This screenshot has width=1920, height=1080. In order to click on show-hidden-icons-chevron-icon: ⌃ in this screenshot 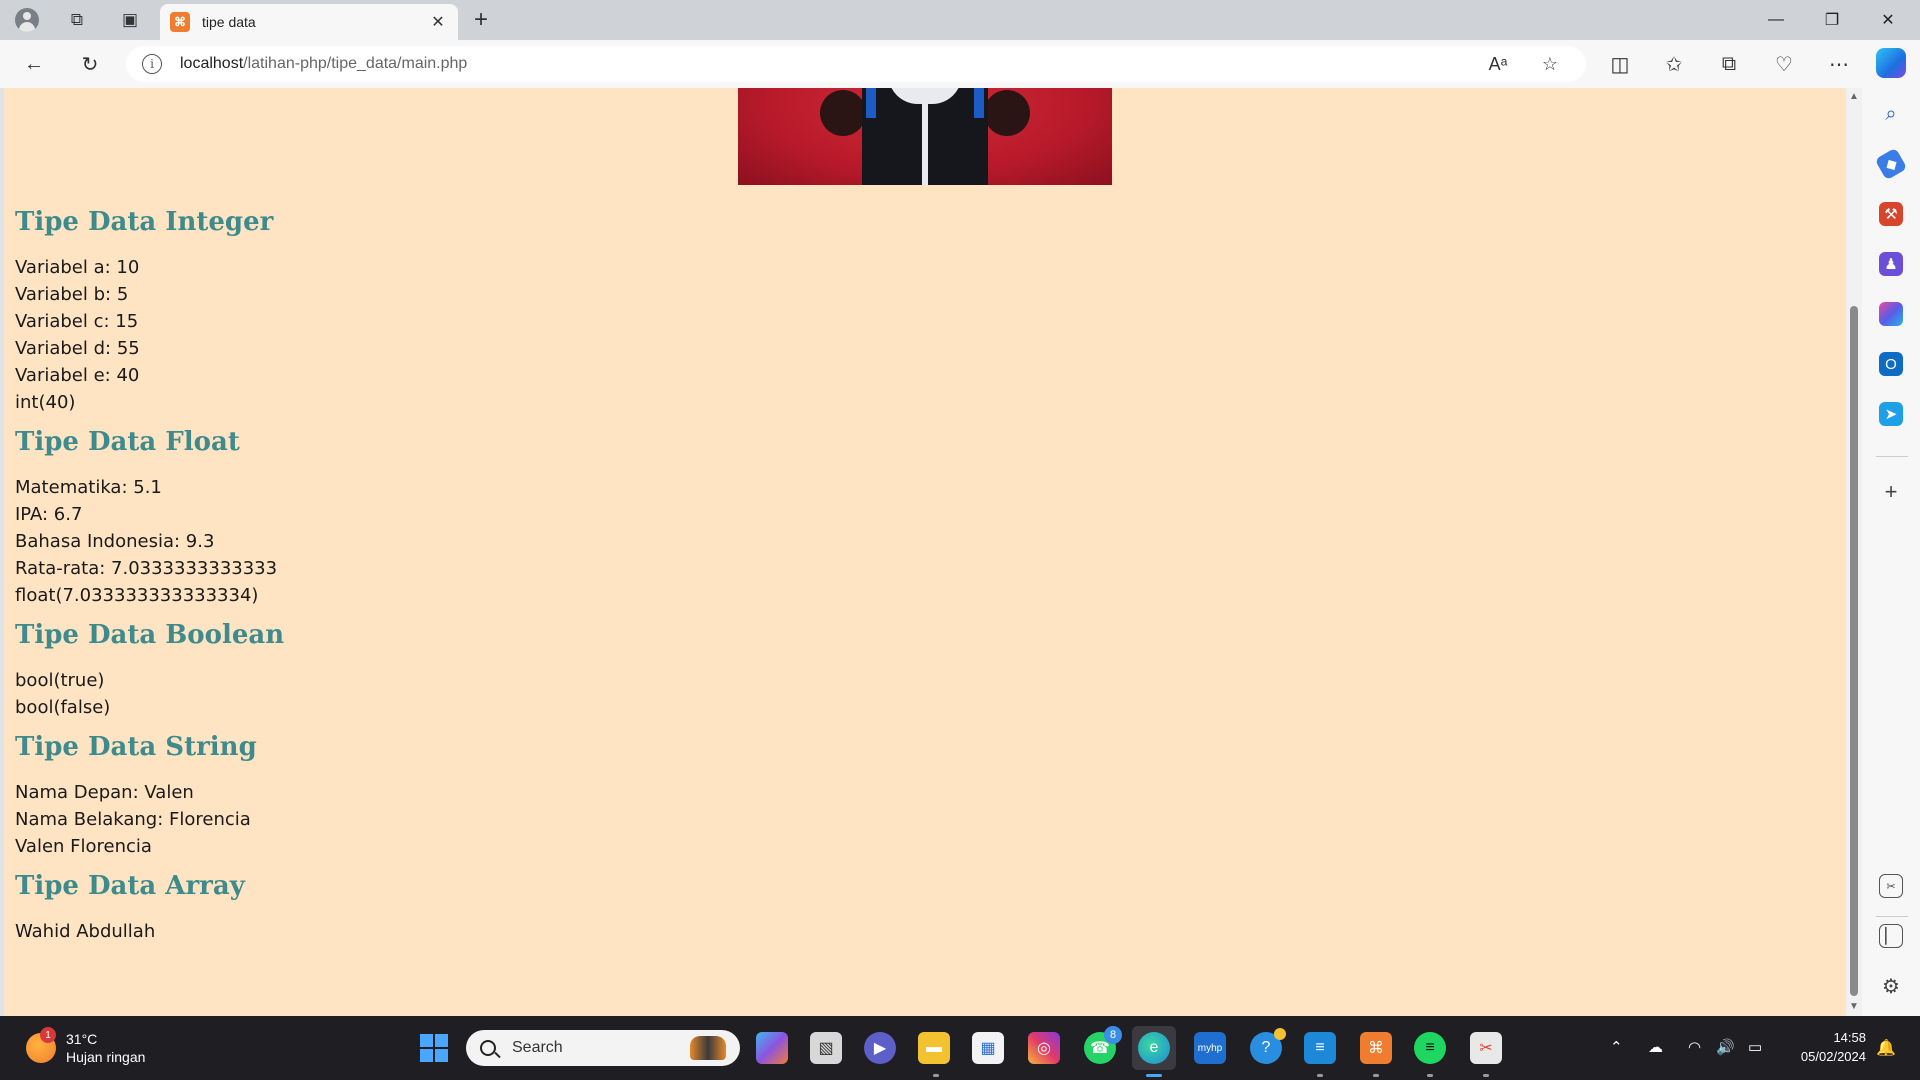, I will do `click(1616, 1047)`.